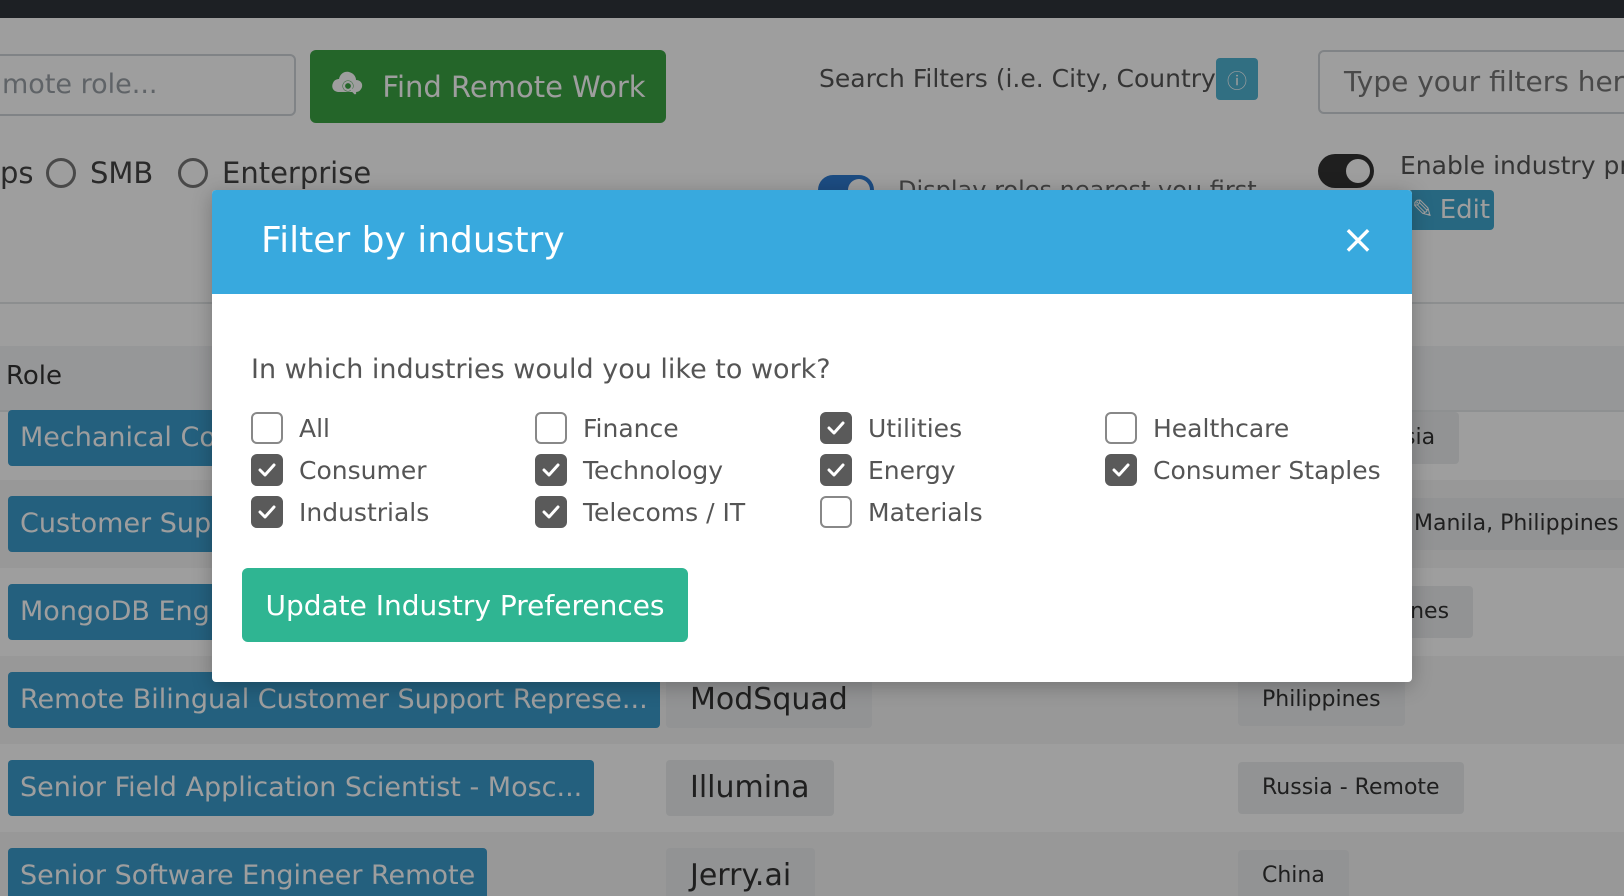 The image size is (1624, 896). What do you see at coordinates (812, 242) in the screenshot?
I see `modal-header: Filter by industry ×` at bounding box center [812, 242].